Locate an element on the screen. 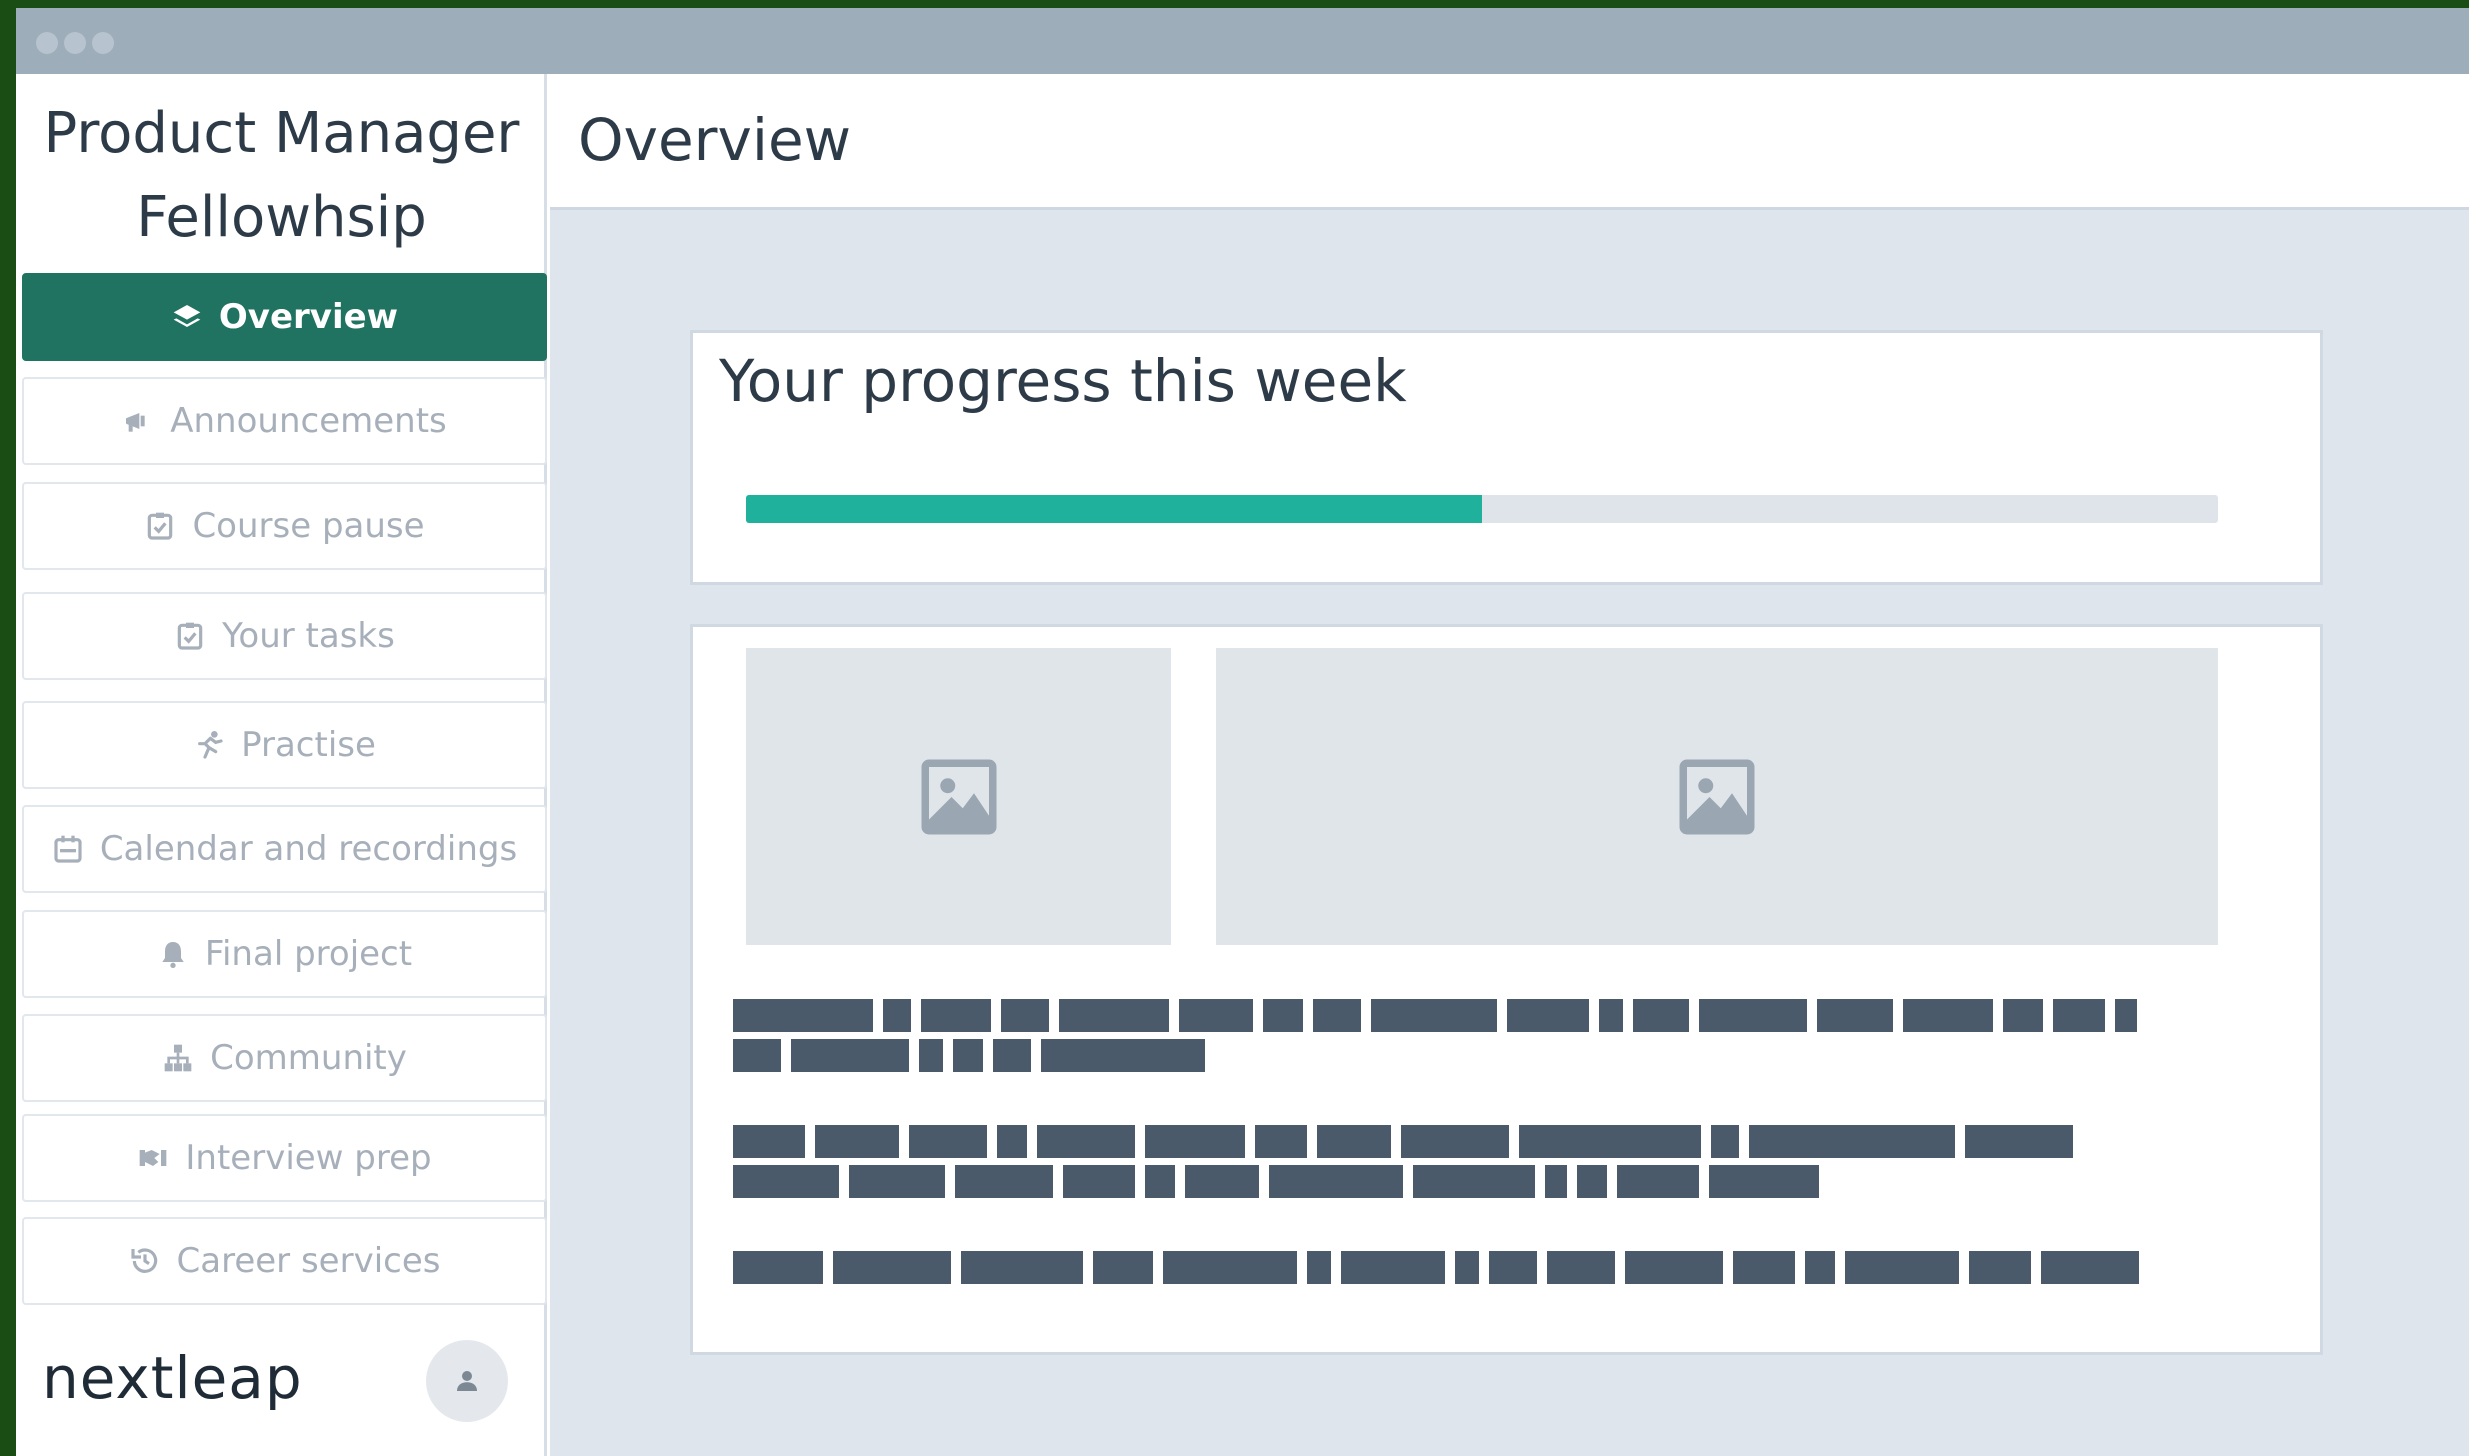  user-avatar-button is located at coordinates (467, 1381).